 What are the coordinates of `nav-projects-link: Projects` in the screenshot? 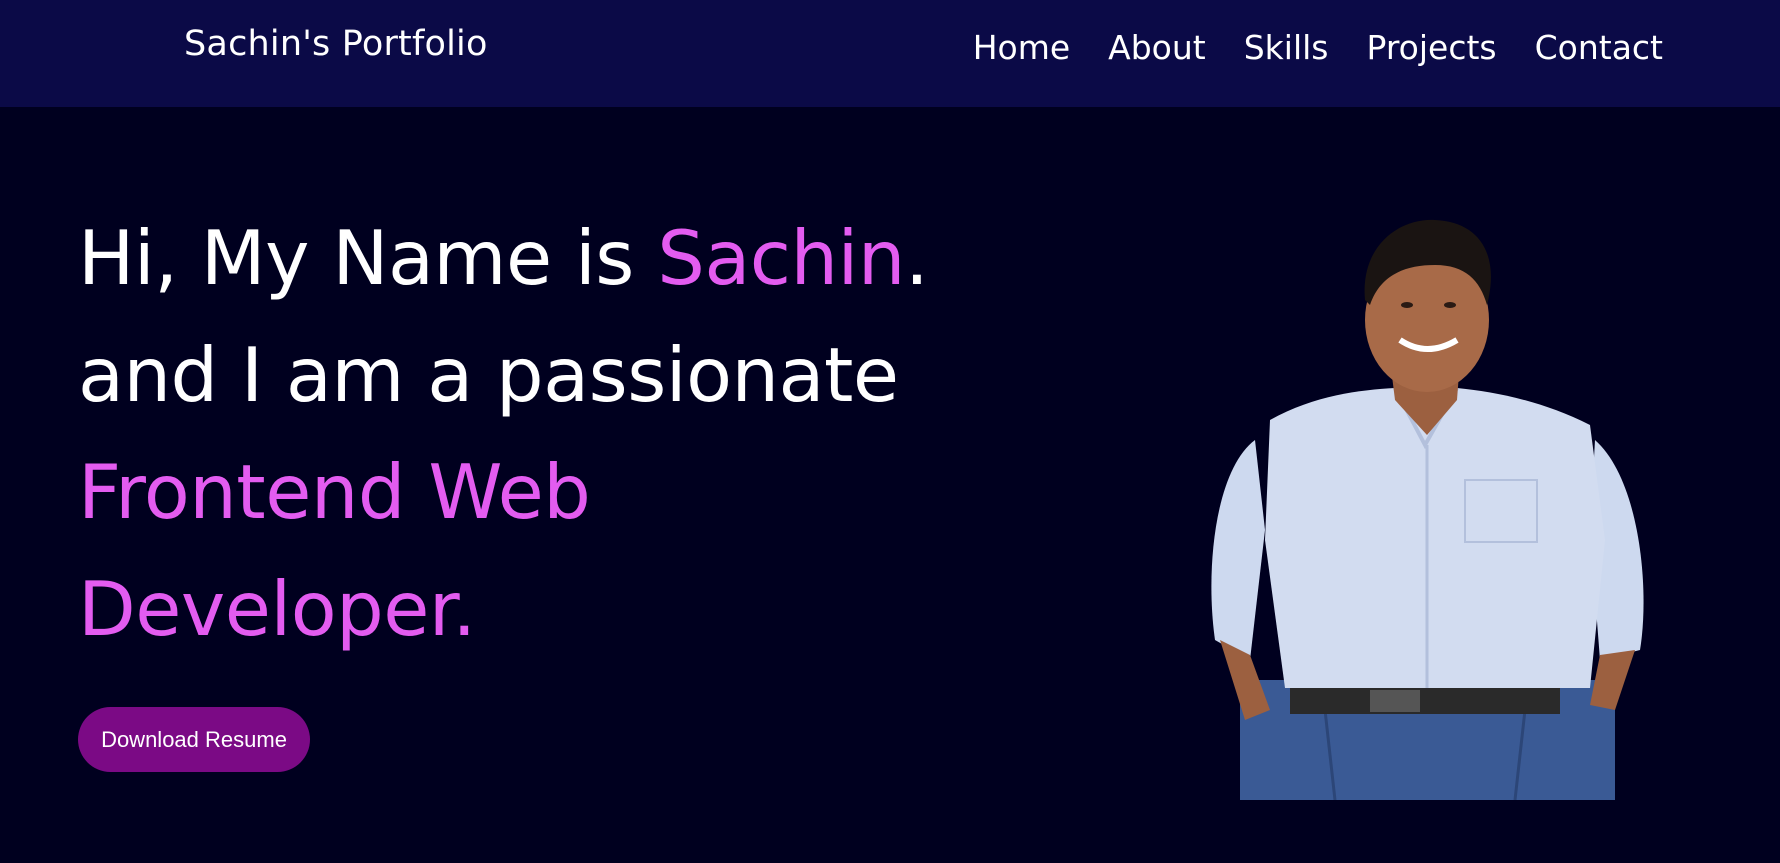 It's located at (1432, 47).